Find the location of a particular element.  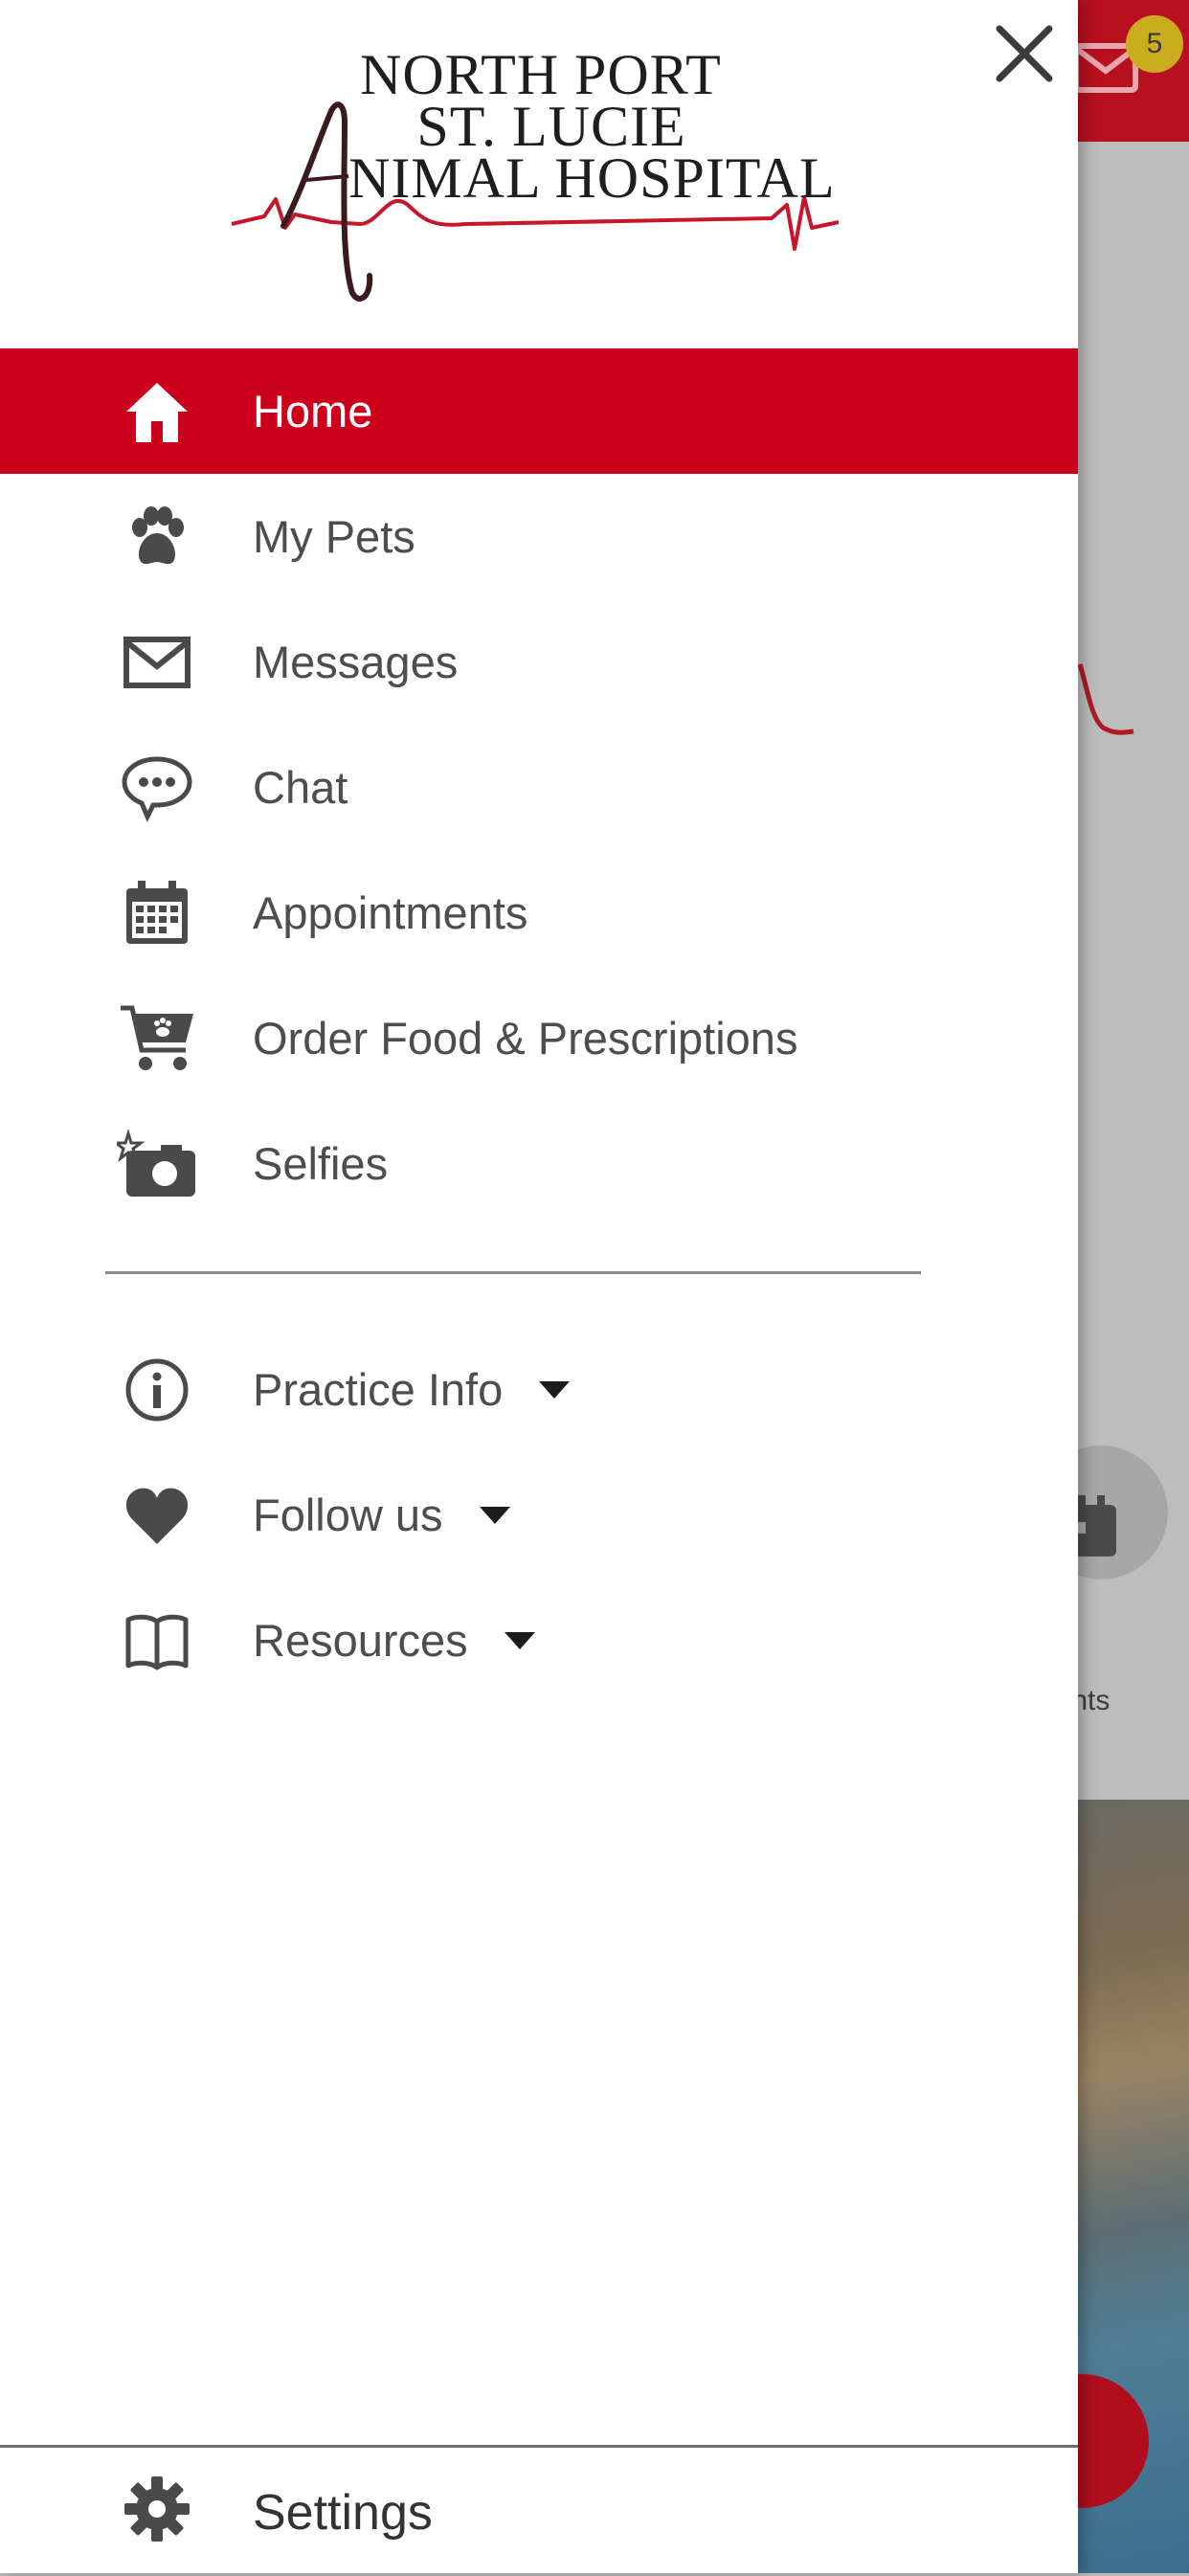

envelope-icon is located at coordinates (157, 663).